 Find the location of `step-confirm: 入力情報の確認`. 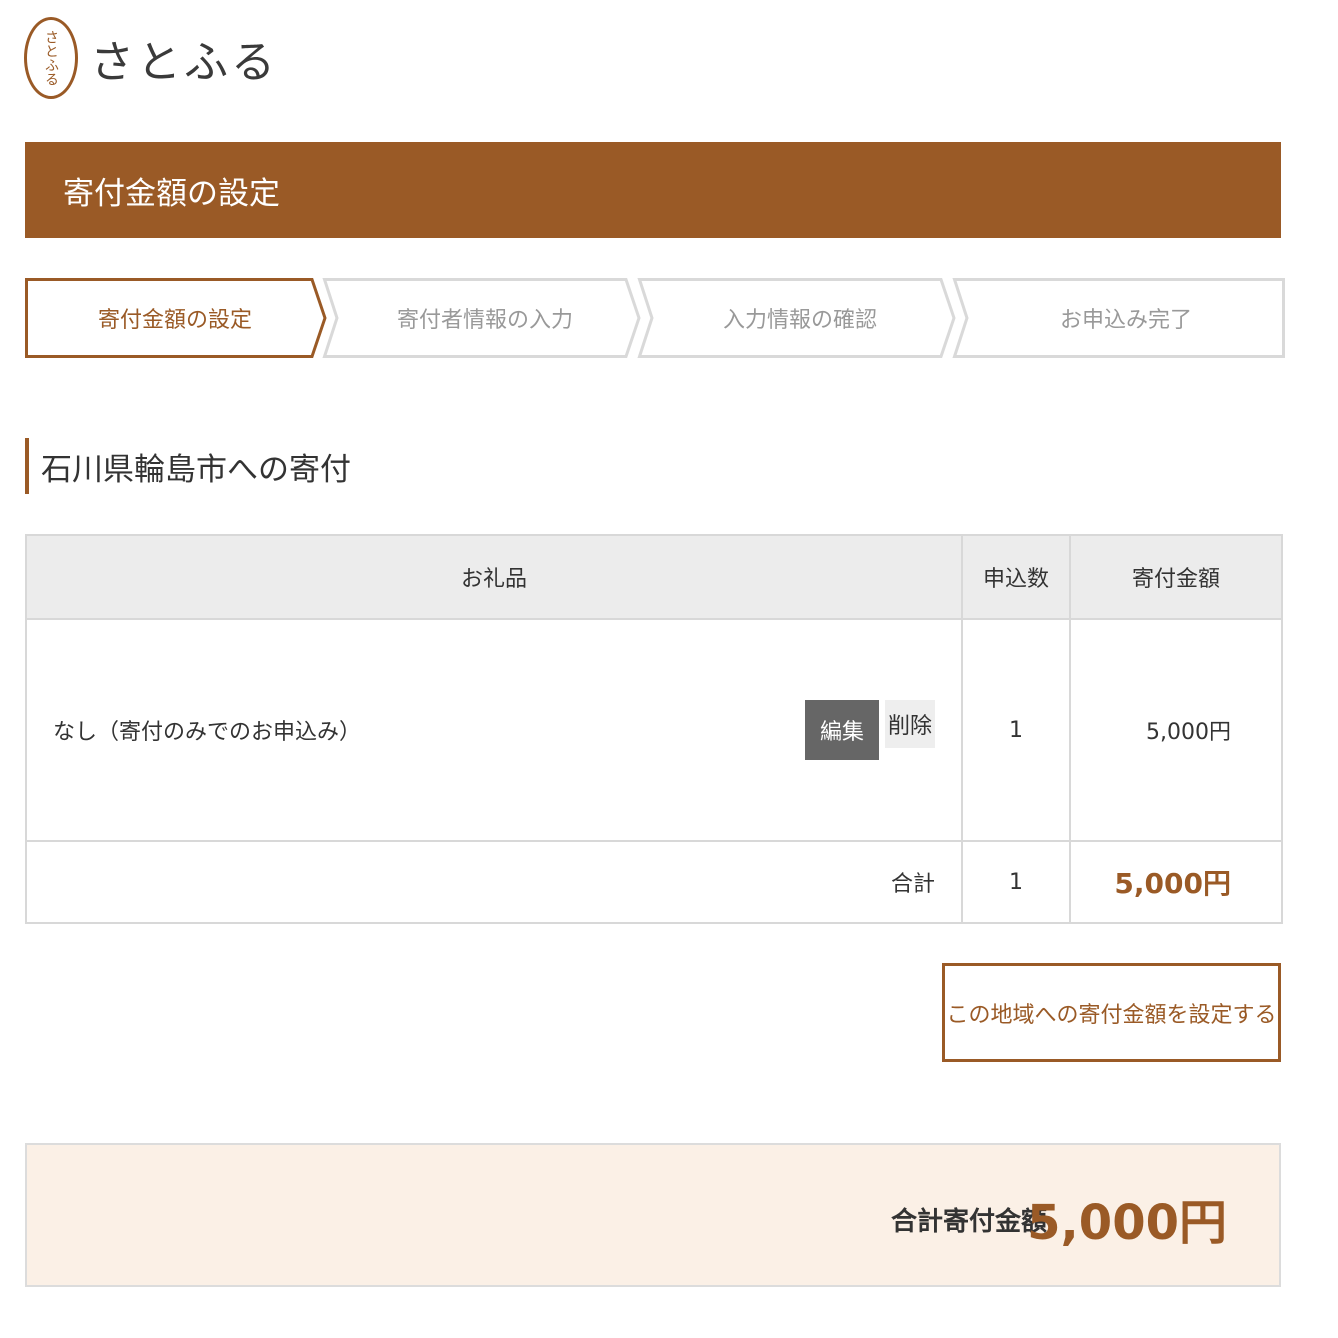

step-confirm: 入力情報の確認 is located at coordinates (796, 318).